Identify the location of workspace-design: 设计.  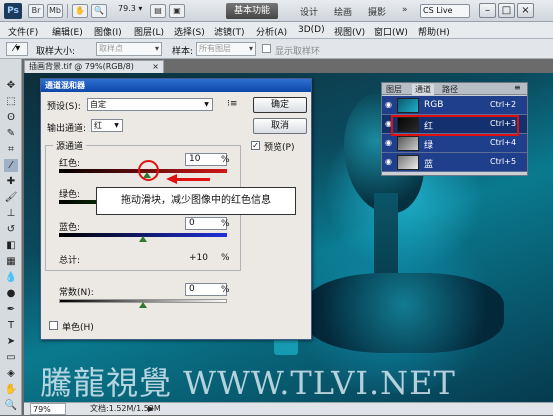
(309, 11).